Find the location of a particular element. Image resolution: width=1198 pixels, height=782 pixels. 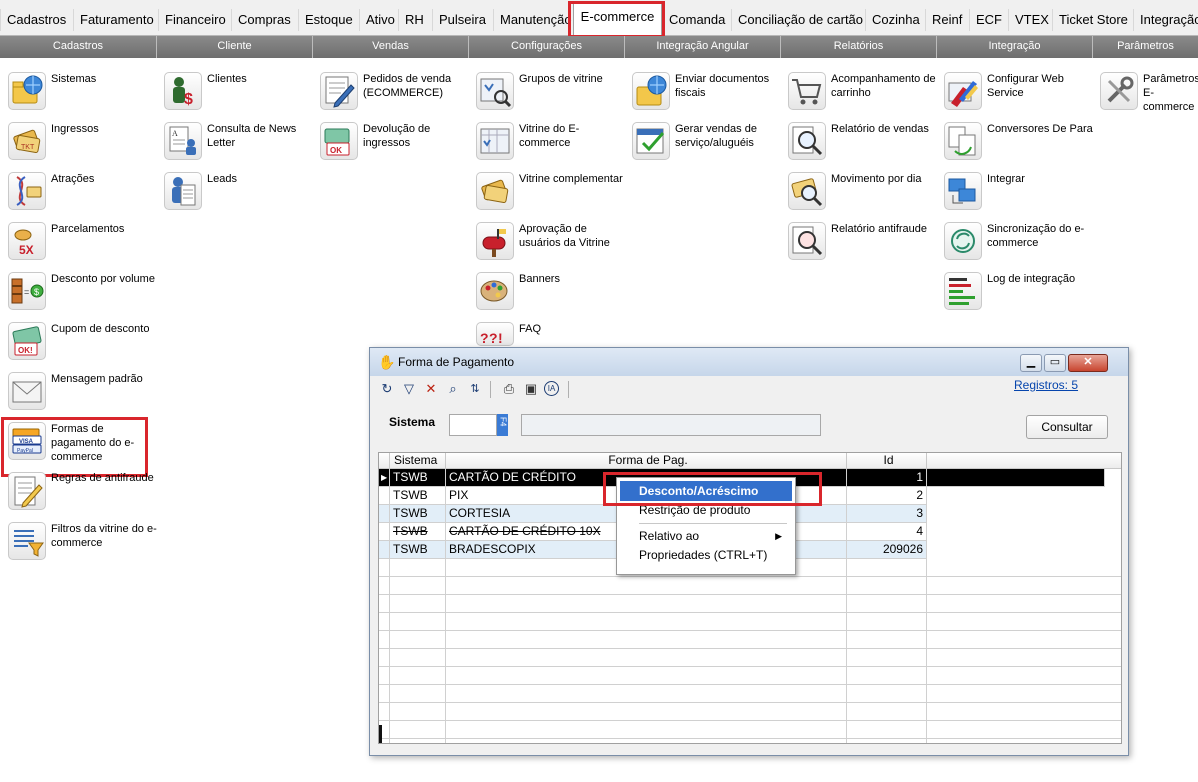

tab-integracao: Integração is located at coordinates (1165, 20).